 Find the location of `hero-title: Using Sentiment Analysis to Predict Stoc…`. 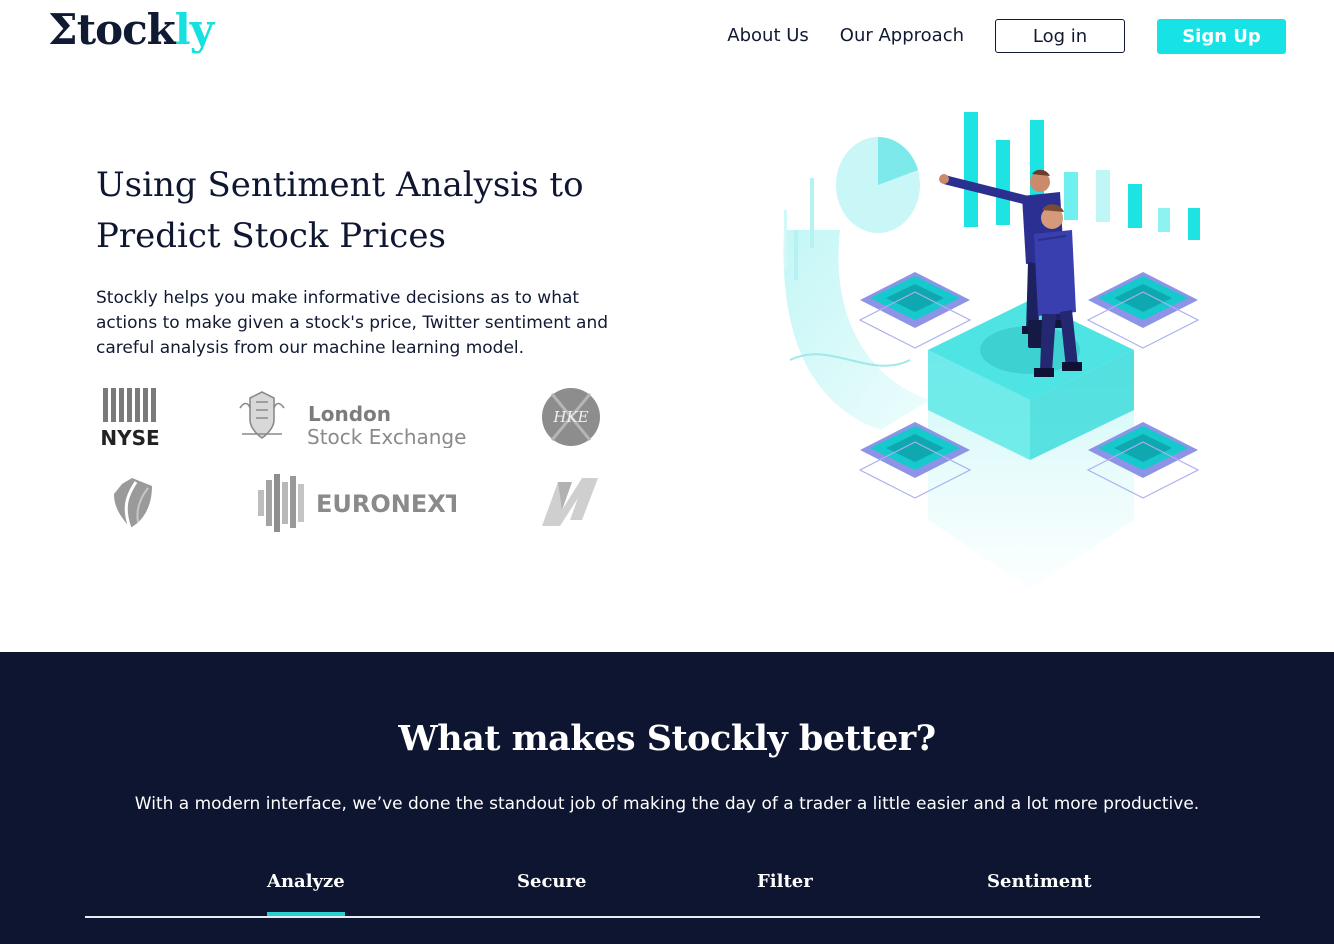

hero-title: Using Sentiment Analysis to Predict Stoc… is located at coordinates (340, 210).